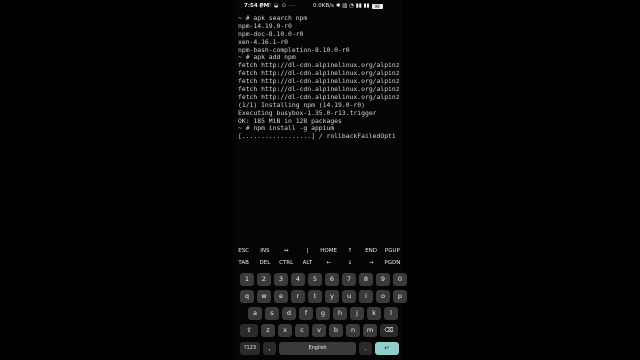 The height and width of the screenshot is (360, 640). What do you see at coordinates (269, 348) in the screenshot?
I see `comma-key: ,` at bounding box center [269, 348].